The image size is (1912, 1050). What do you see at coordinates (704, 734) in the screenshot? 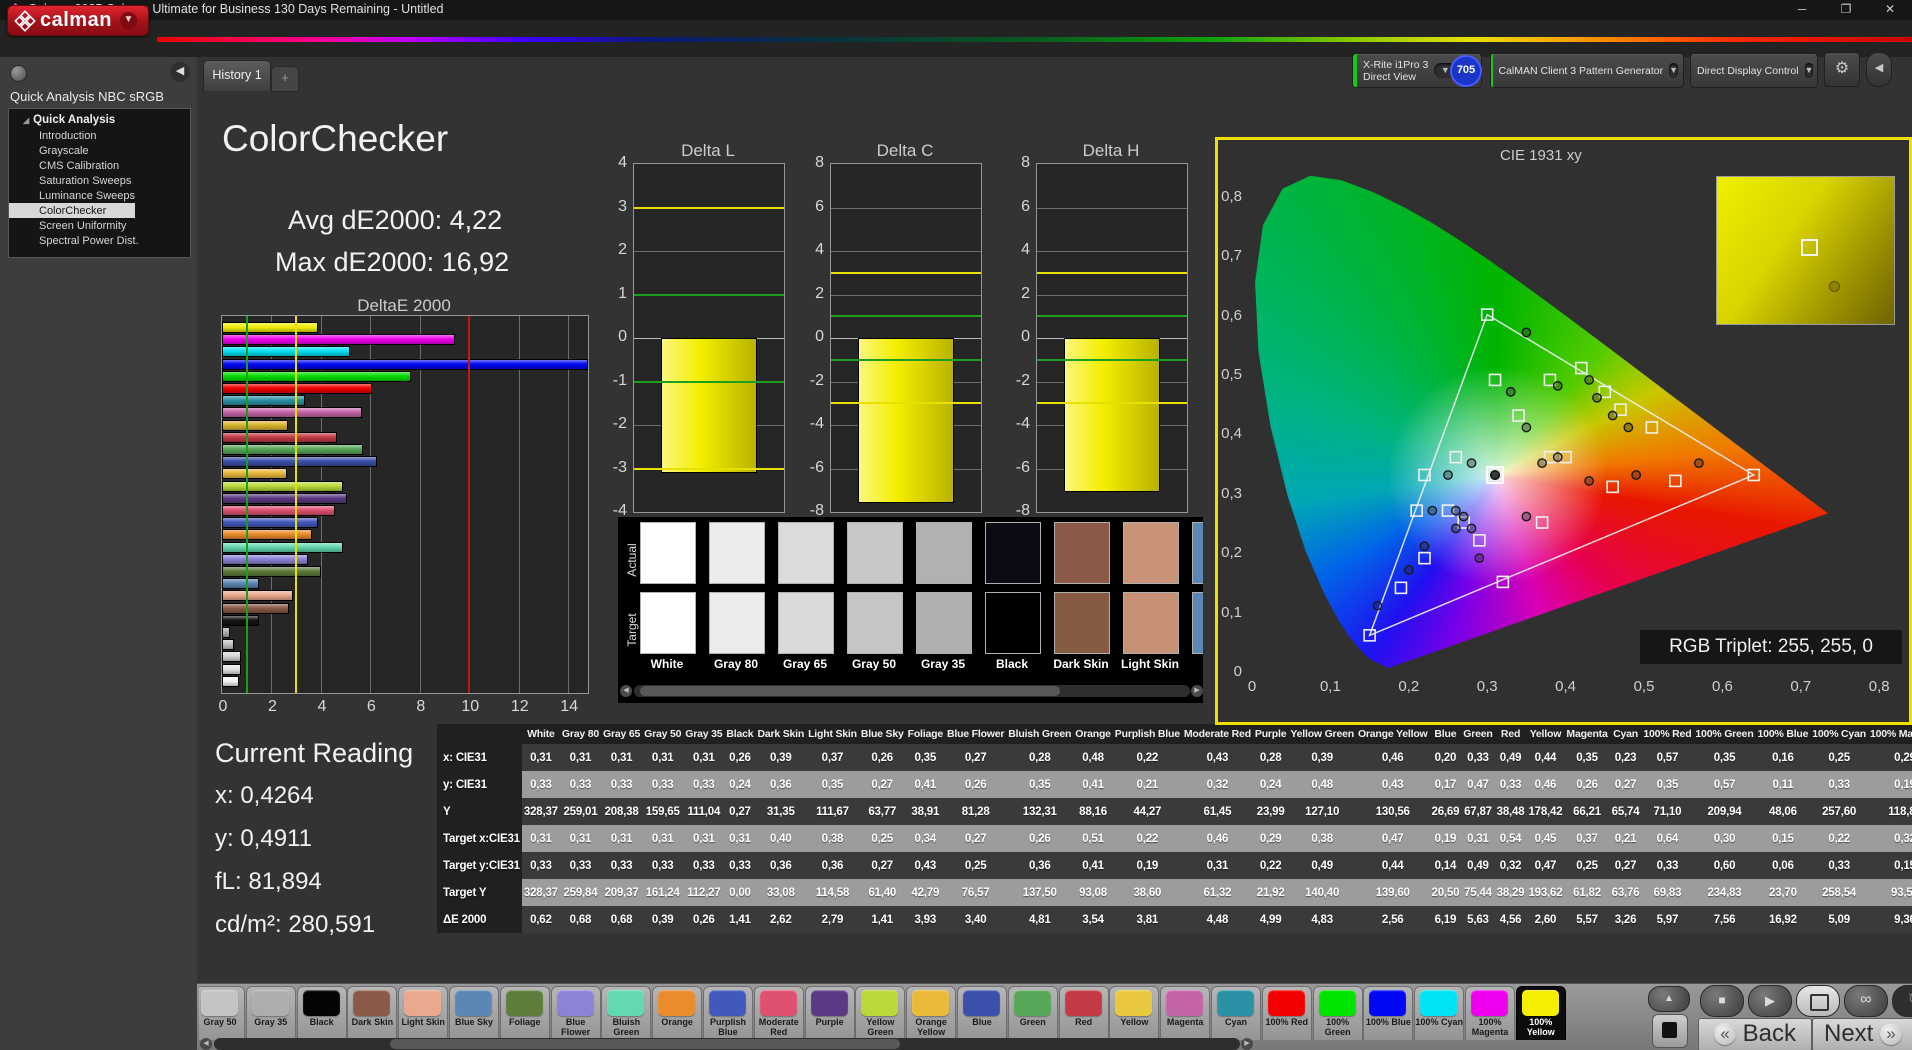
I see `table-header-cell: Gray 35` at bounding box center [704, 734].